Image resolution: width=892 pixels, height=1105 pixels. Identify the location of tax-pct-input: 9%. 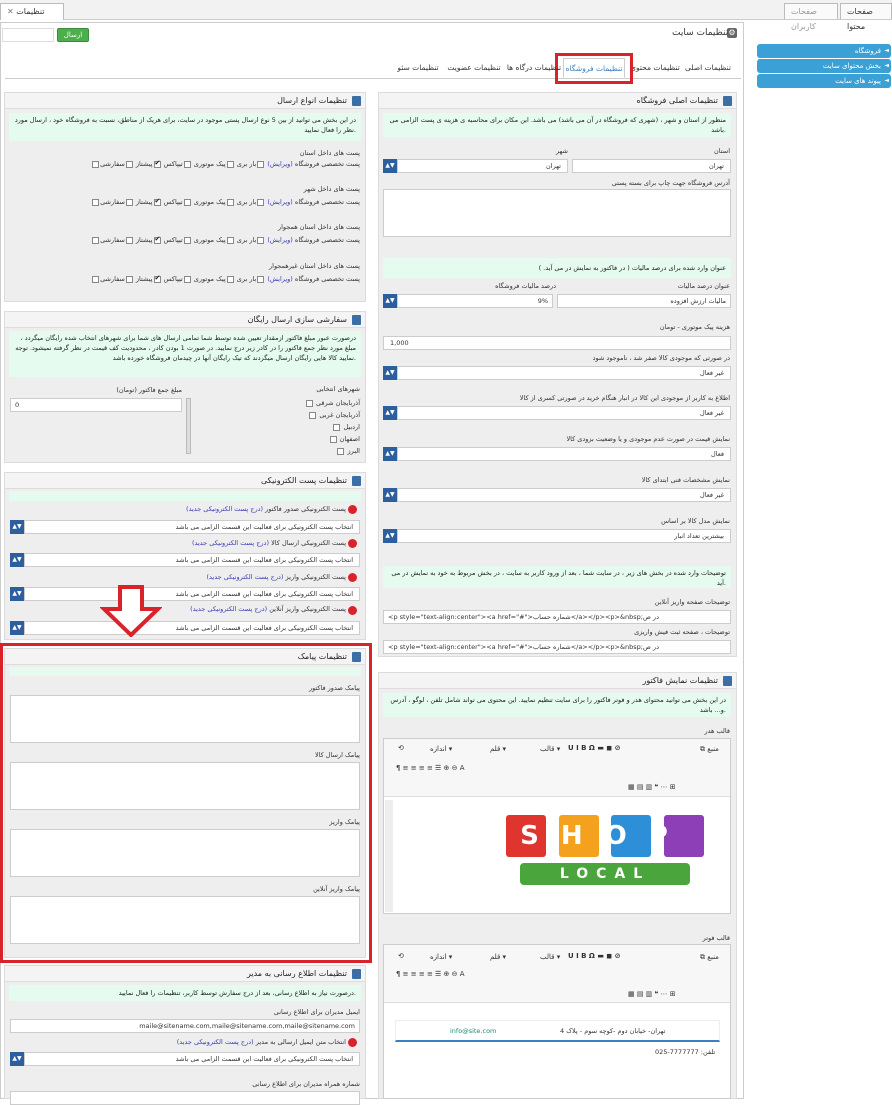
(475, 301).